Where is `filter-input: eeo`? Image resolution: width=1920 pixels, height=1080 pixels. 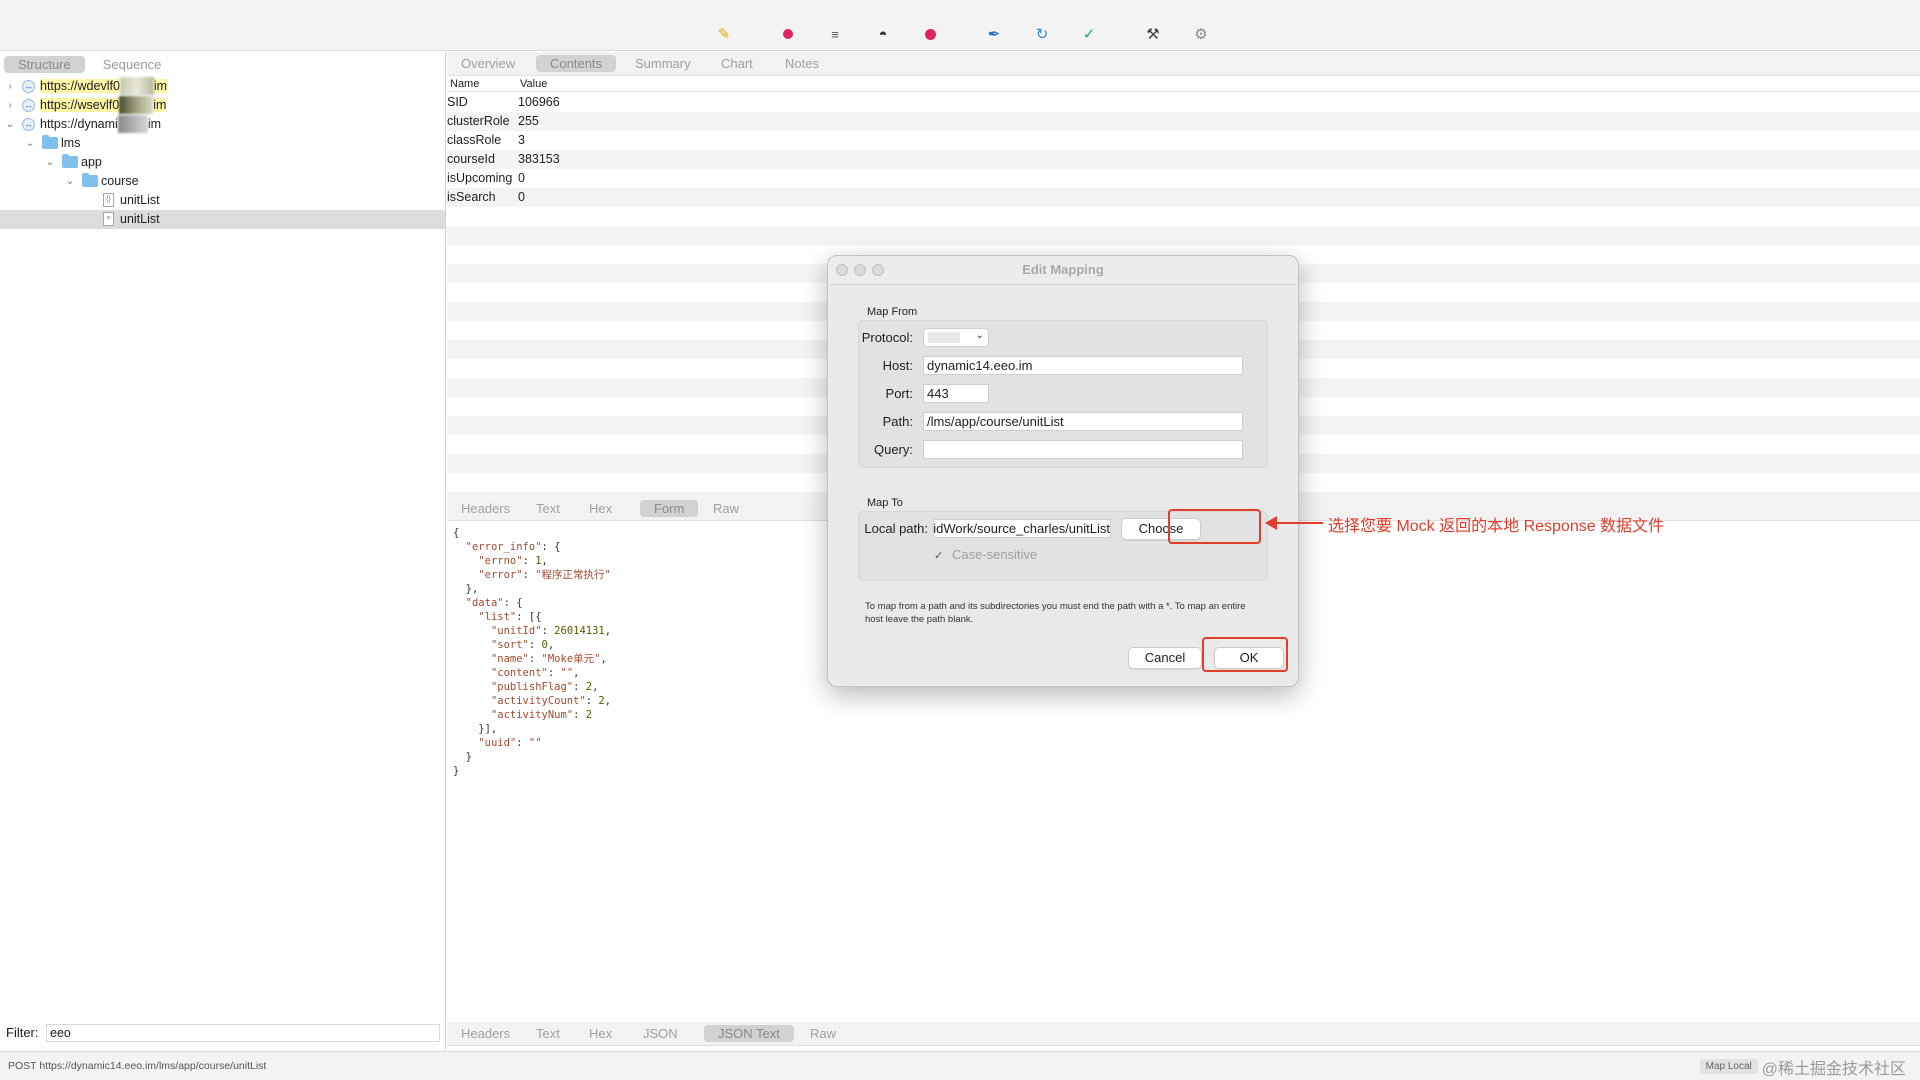 filter-input: eeo is located at coordinates (243, 1033).